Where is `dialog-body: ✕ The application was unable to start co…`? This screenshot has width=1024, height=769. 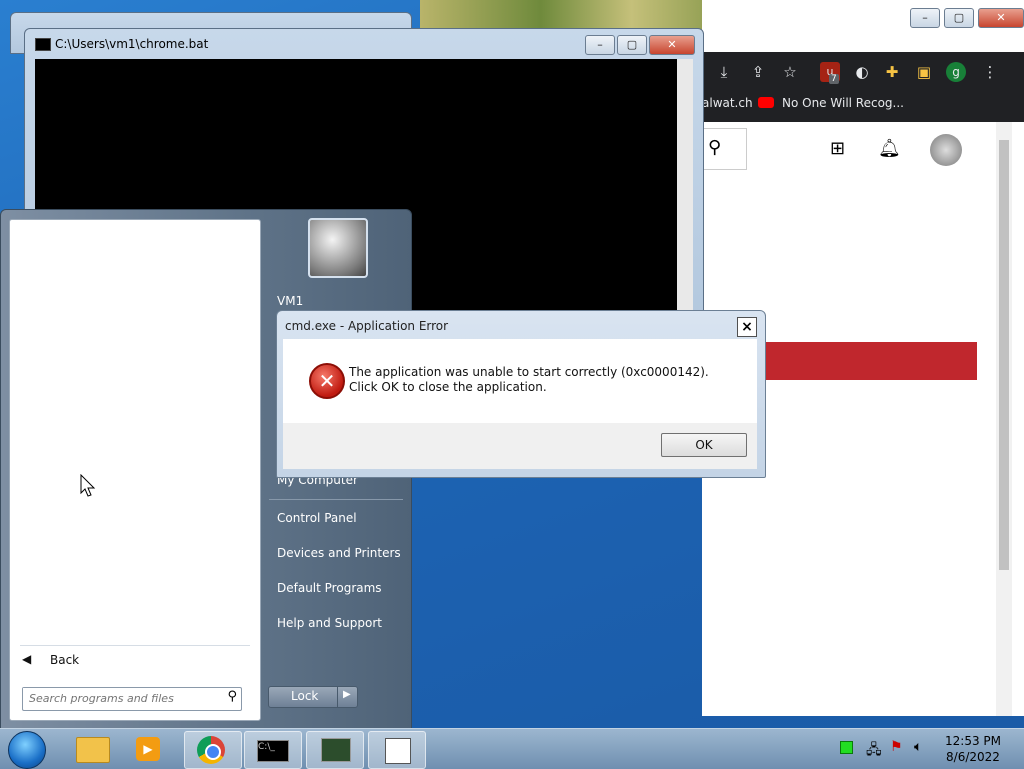
dialog-body: ✕ The application was unable to start co… is located at coordinates (520, 381).